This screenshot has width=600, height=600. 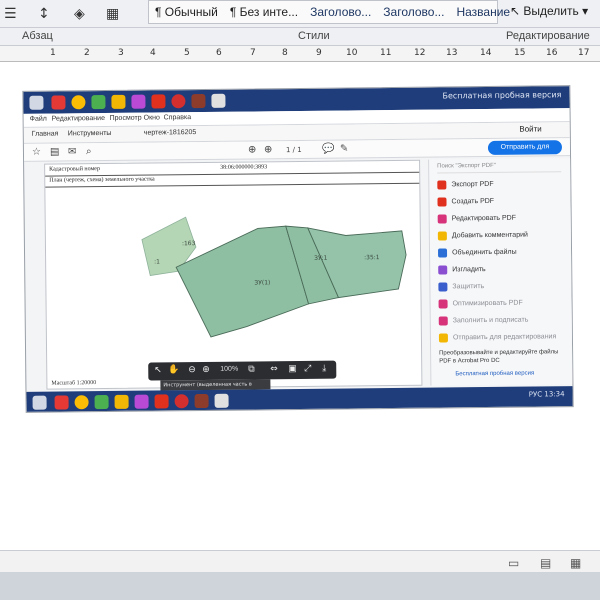 I want to click on menu-file: Файл, so click(x=38, y=119).